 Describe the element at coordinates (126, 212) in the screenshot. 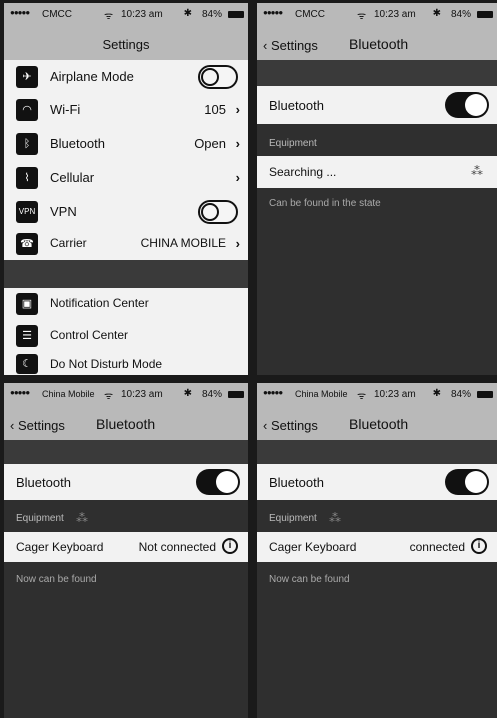

I see `vpn-row: VPN VPN` at that location.